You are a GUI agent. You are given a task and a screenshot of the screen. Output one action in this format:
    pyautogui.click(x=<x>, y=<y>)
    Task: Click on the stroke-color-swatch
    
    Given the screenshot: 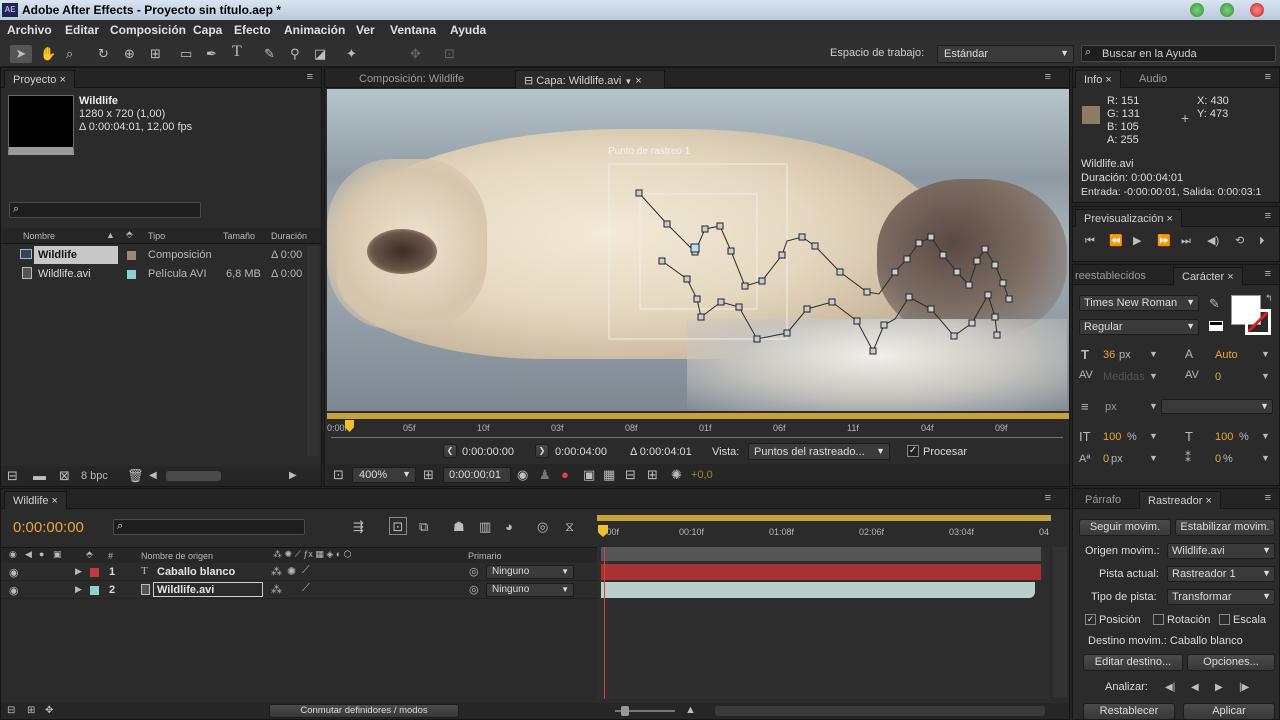 What is the action you would take?
    pyautogui.click(x=1258, y=322)
    